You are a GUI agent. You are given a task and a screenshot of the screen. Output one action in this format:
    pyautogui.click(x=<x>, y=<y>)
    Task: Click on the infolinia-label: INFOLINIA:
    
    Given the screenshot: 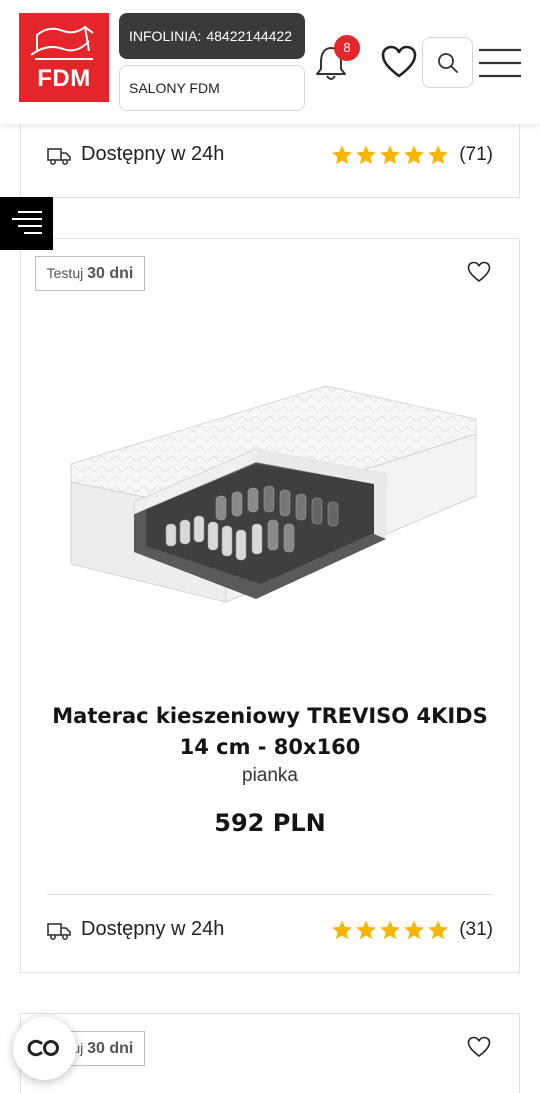 What is the action you would take?
    pyautogui.click(x=165, y=36)
    